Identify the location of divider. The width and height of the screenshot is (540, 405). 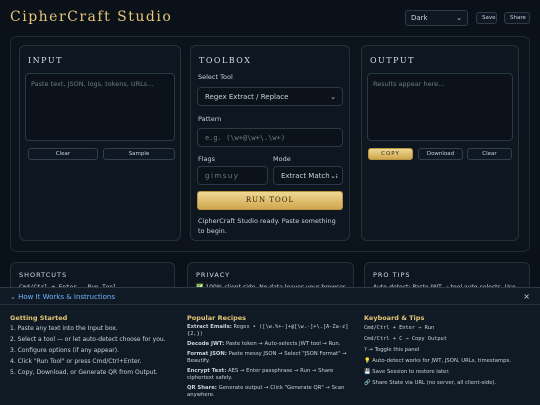
(270, 304).